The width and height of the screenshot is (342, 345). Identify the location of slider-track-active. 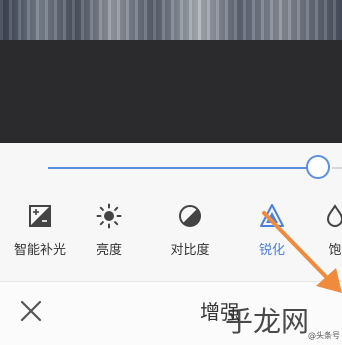
(184, 168).